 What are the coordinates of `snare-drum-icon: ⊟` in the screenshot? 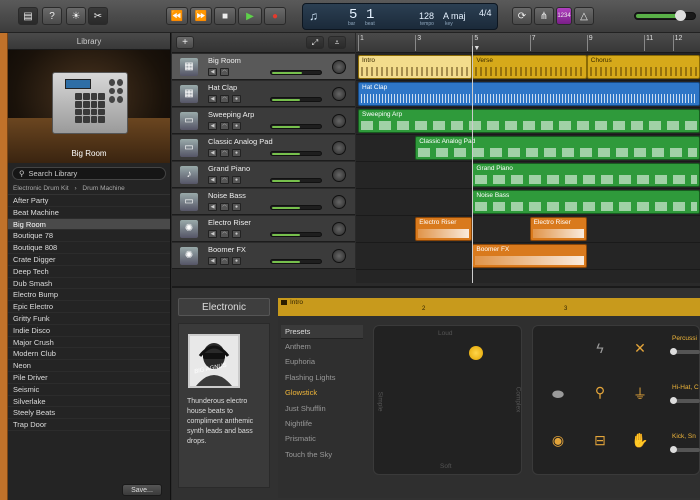 It's located at (600, 440).